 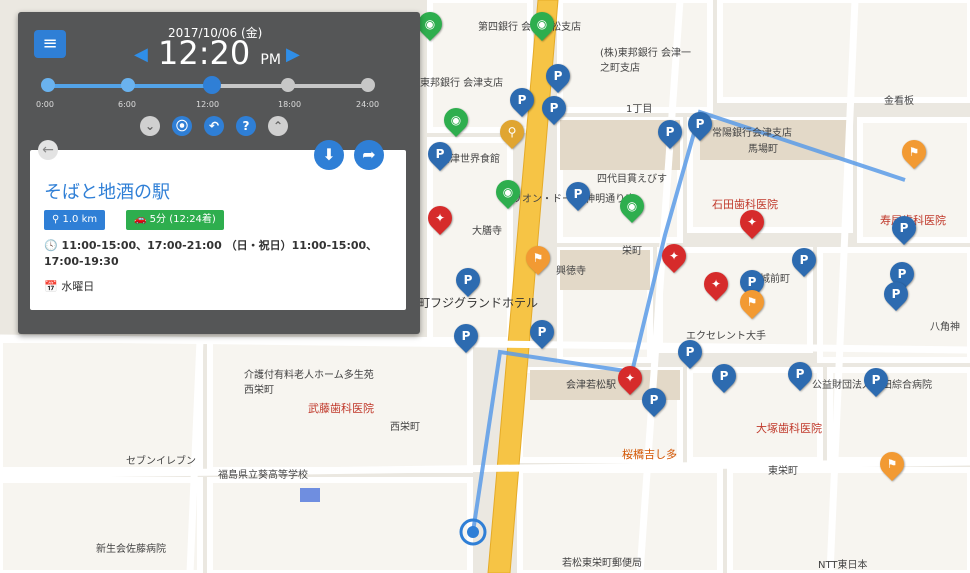 I want to click on ampm-label: PM, so click(x=270, y=60).